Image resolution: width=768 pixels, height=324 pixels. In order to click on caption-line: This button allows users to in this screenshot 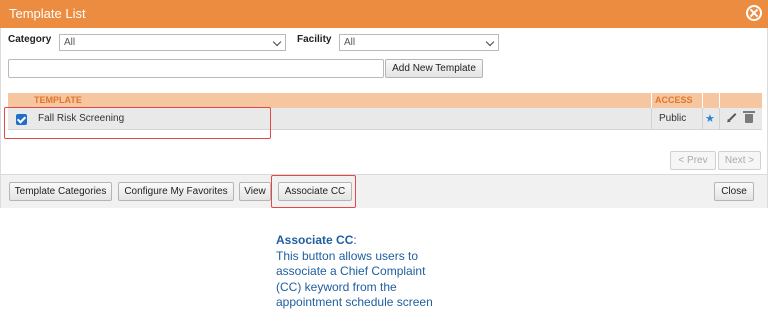, I will do `click(347, 255)`.